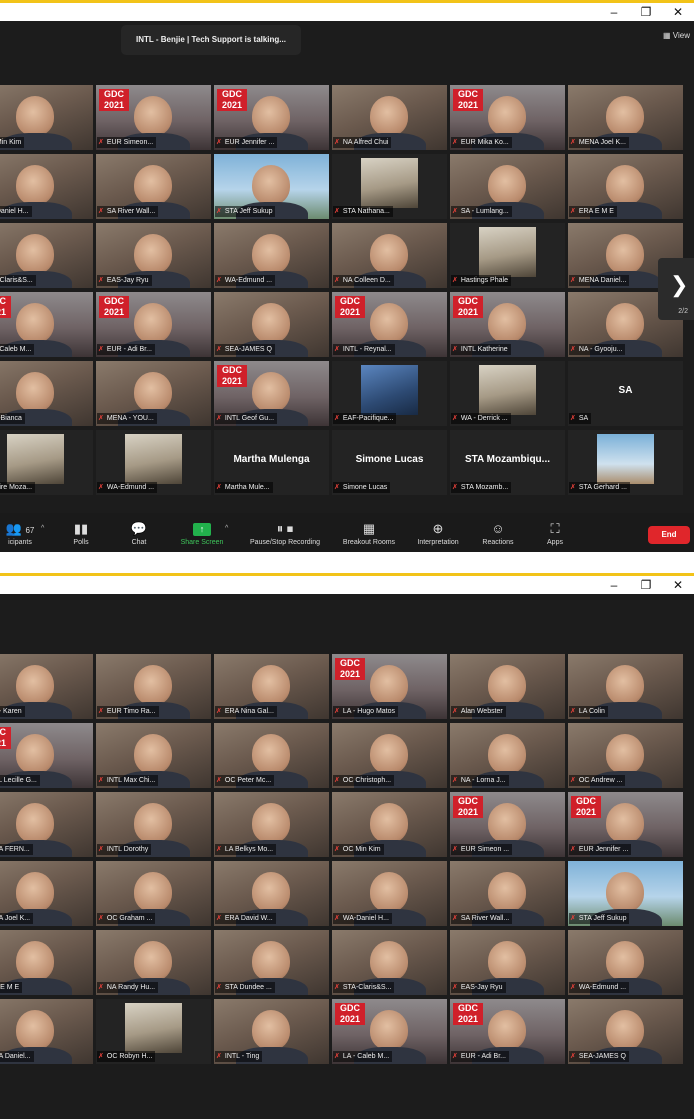  Describe the element at coordinates (153, 824) in the screenshot. I see `participant-tile: ✗ INTL Dorothy` at that location.